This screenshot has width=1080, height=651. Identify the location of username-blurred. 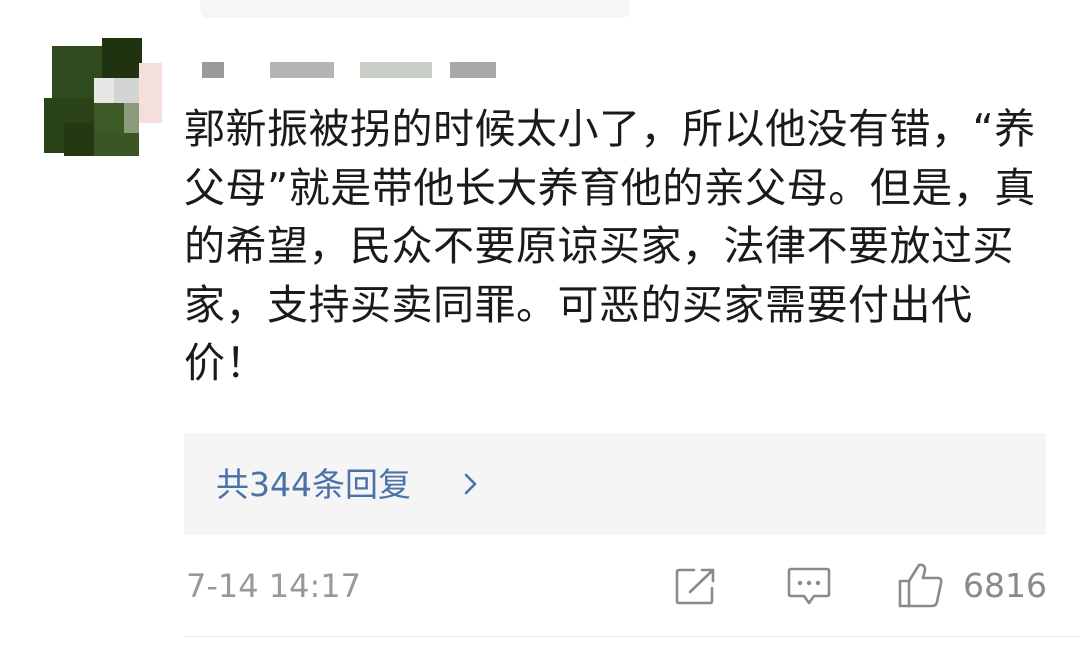
(350, 73).